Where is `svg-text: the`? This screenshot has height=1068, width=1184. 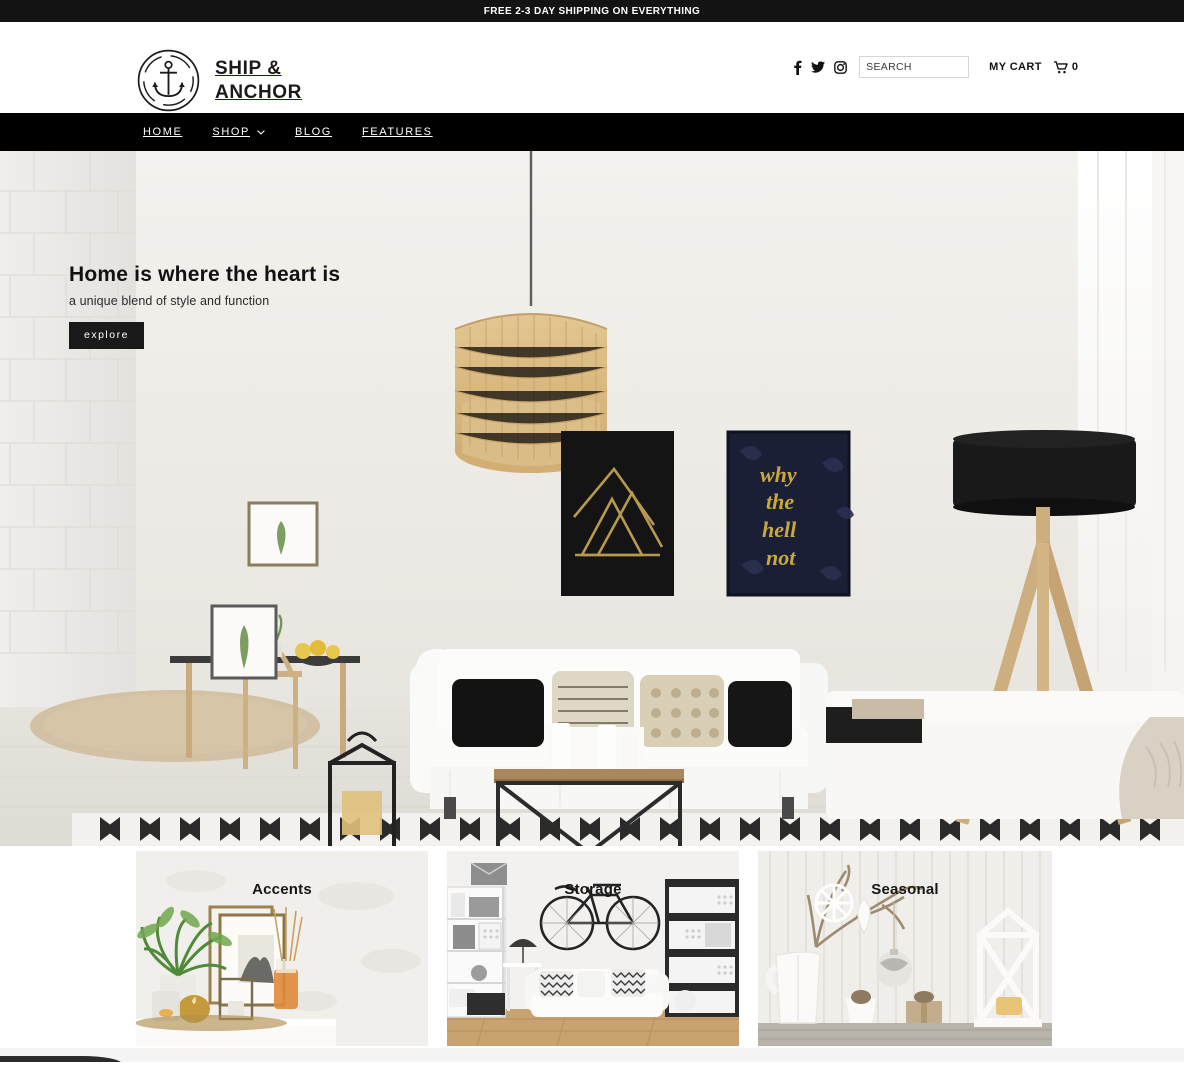 svg-text: the is located at coordinates (780, 501).